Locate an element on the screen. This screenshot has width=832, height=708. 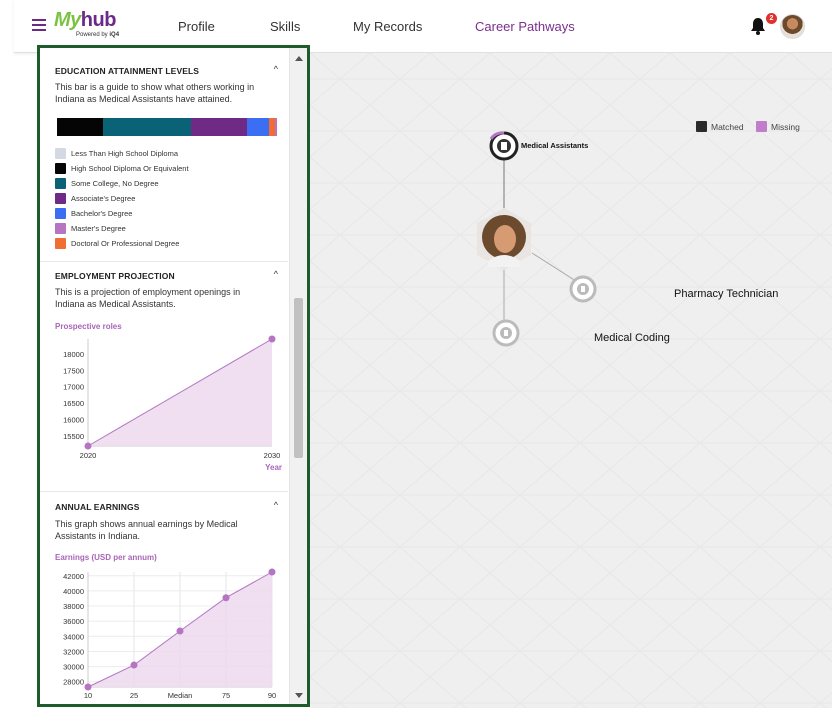
center-avatar is located at coordinates (504, 239).